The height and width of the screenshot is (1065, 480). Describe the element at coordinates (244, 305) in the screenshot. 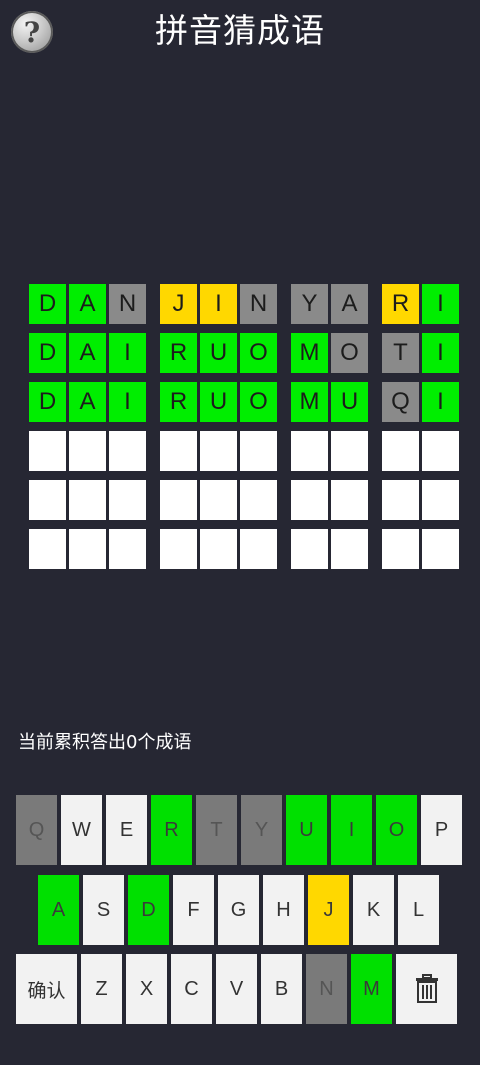

I see `guess-row: DANJINYARI` at that location.